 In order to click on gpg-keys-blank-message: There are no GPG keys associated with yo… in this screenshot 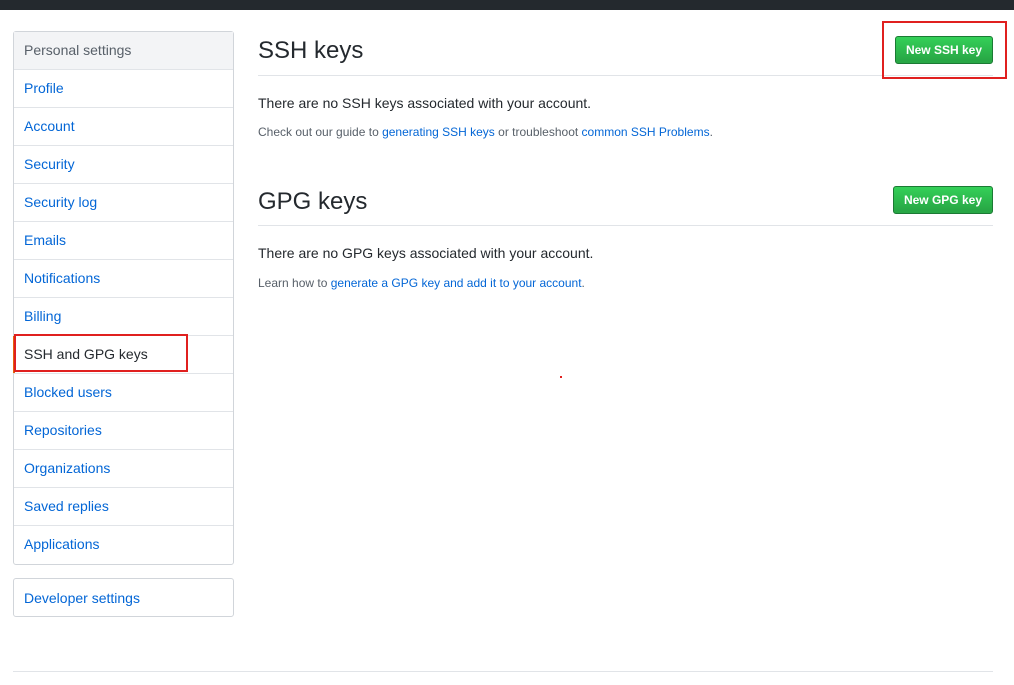, I will do `click(426, 253)`.